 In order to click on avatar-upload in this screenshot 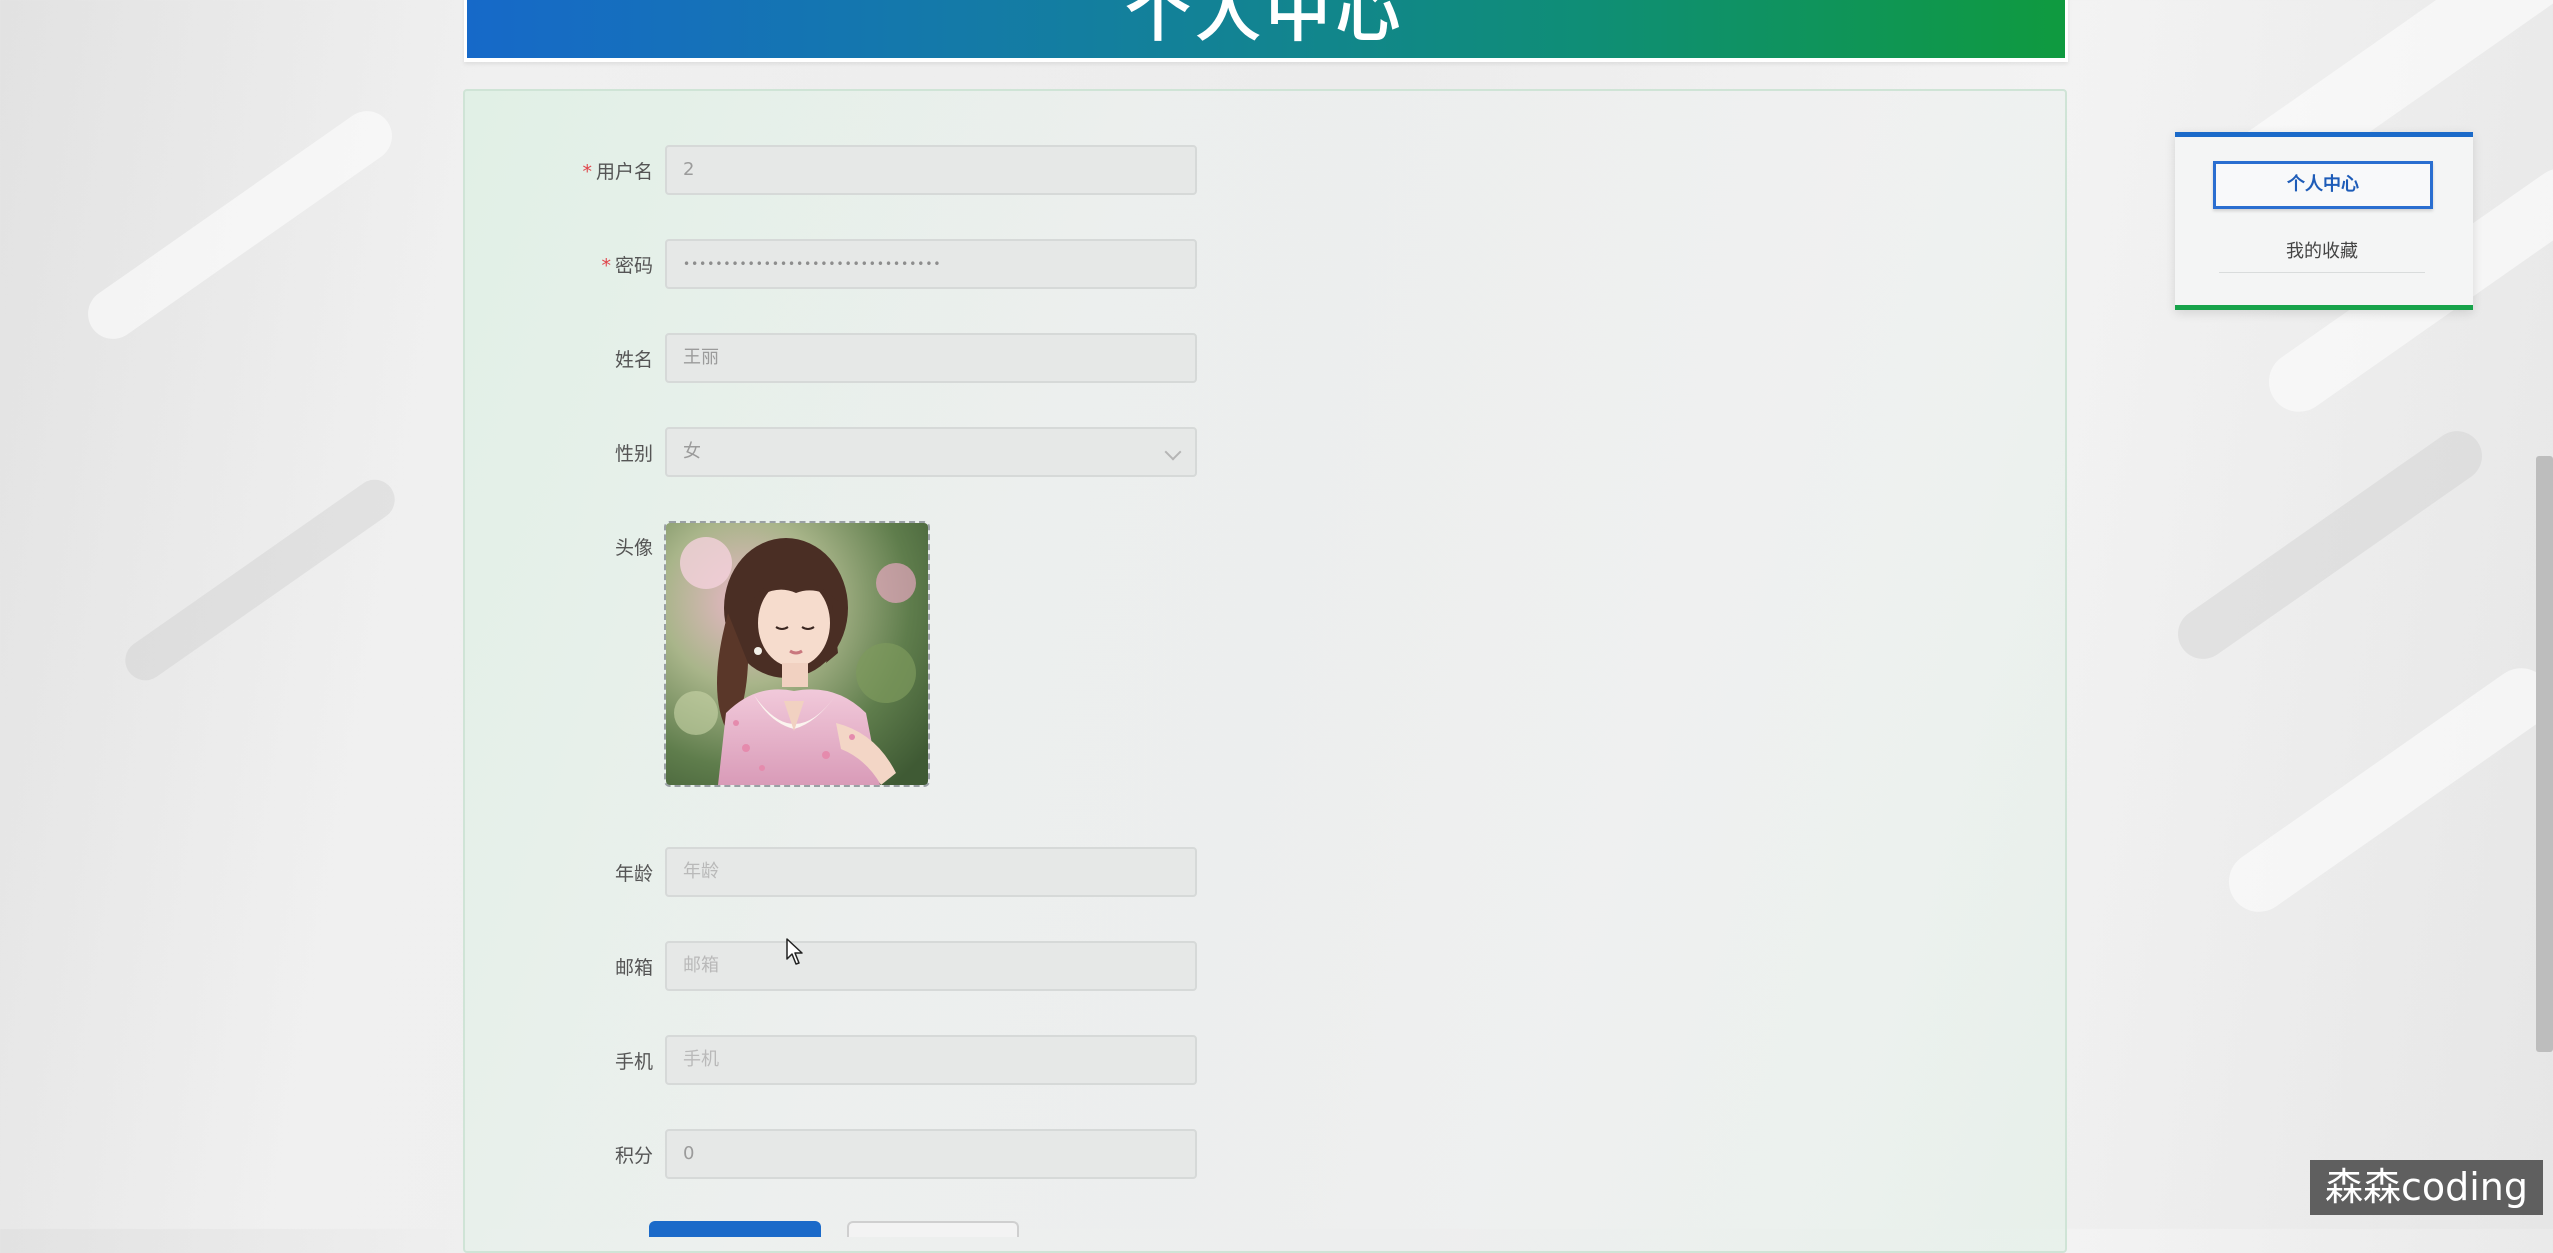, I will do `click(797, 654)`.